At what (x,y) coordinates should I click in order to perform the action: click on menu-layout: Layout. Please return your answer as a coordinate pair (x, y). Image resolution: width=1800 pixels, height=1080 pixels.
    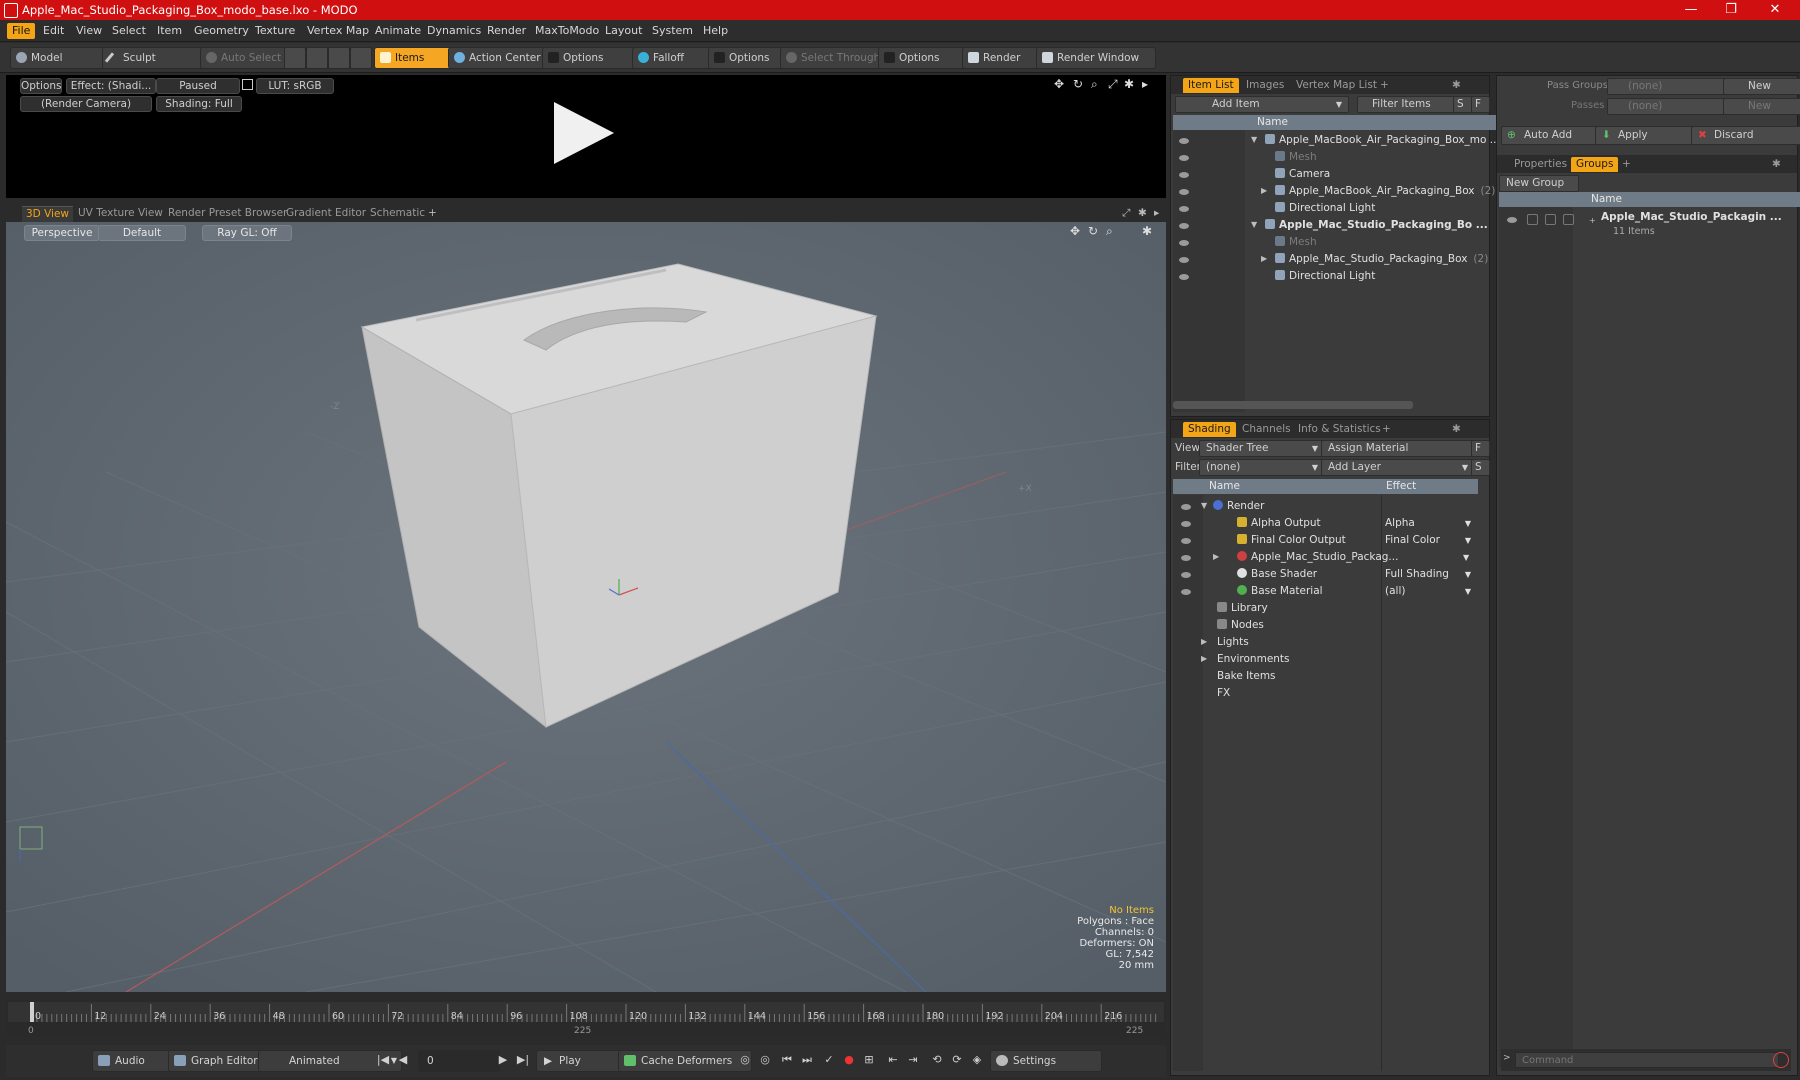
    Looking at the image, I should click on (623, 31).